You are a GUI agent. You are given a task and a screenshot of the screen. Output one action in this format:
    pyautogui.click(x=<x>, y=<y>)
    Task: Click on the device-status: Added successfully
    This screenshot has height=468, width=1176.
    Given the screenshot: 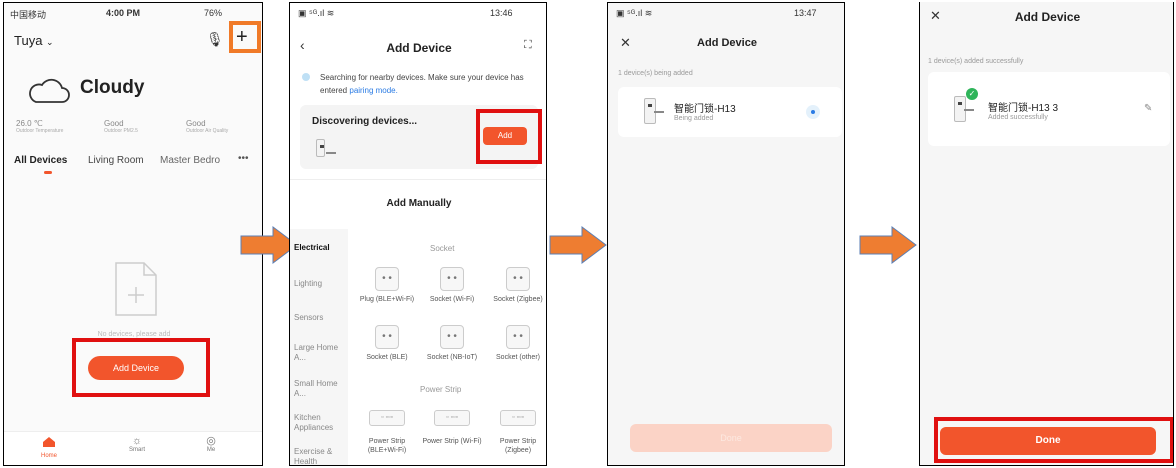 What is the action you would take?
    pyautogui.click(x=1018, y=117)
    